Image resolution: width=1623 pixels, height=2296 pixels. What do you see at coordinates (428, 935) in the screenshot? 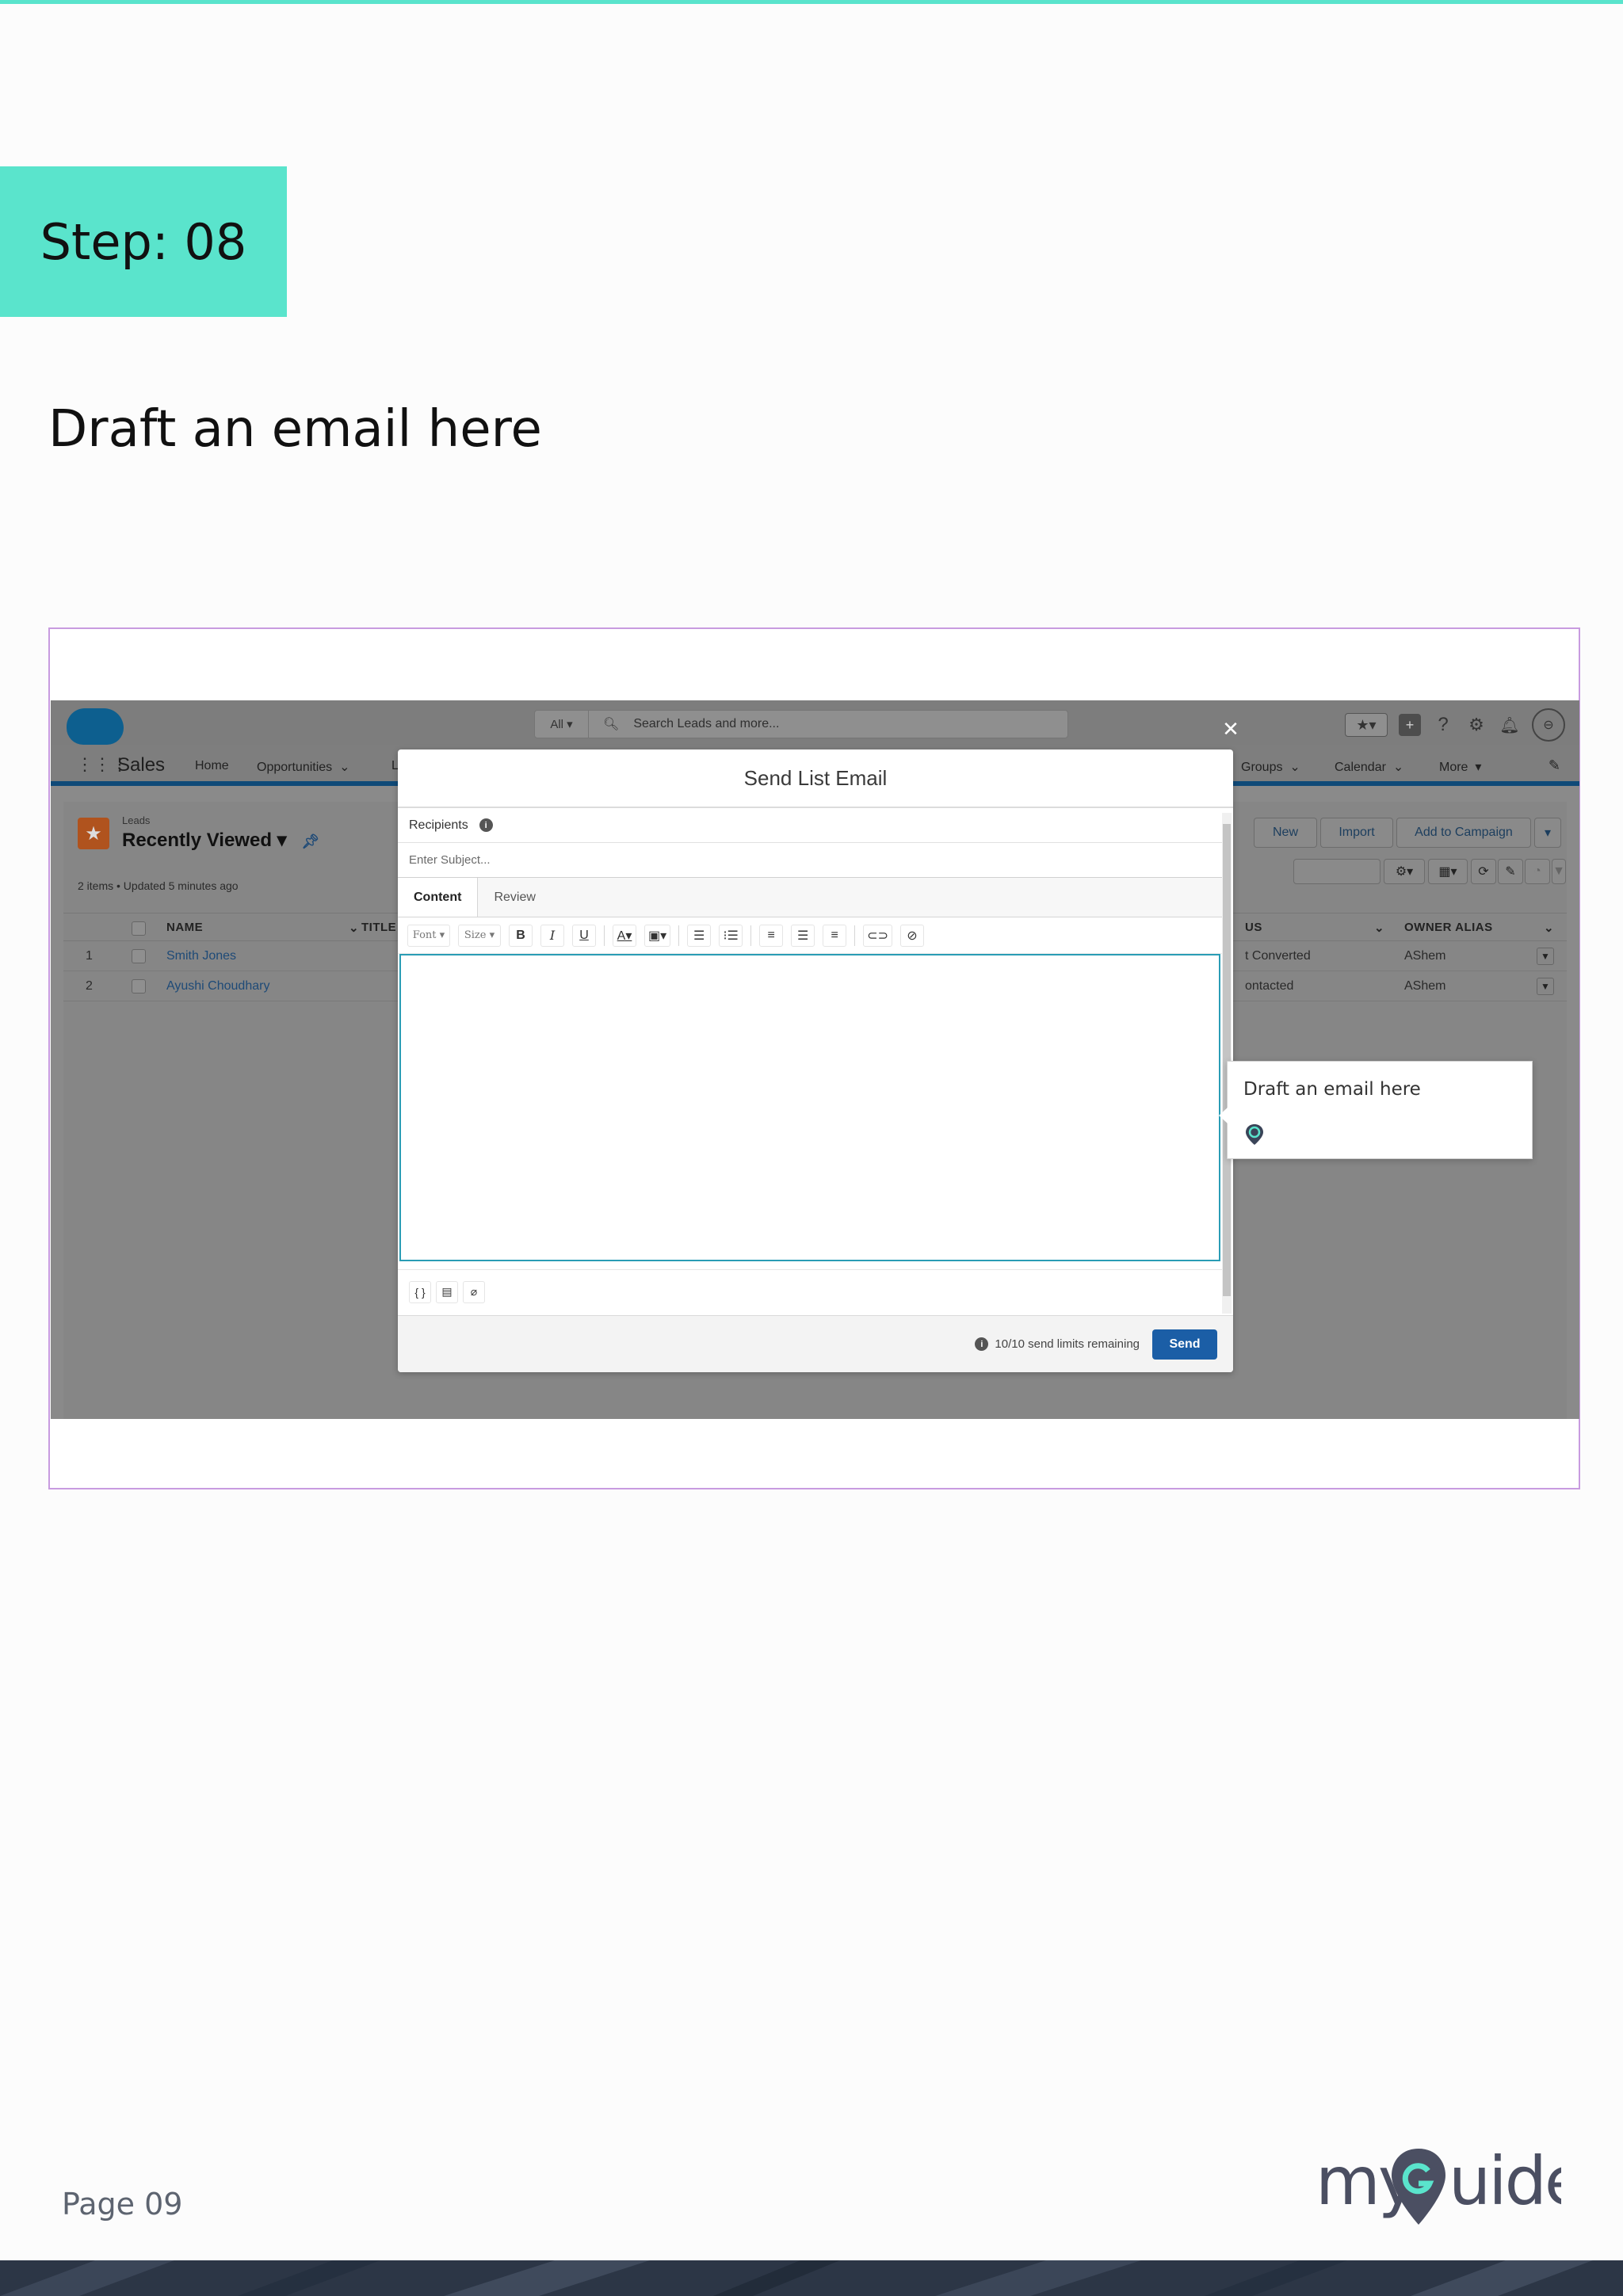
I see `font-select: Font ▾` at bounding box center [428, 935].